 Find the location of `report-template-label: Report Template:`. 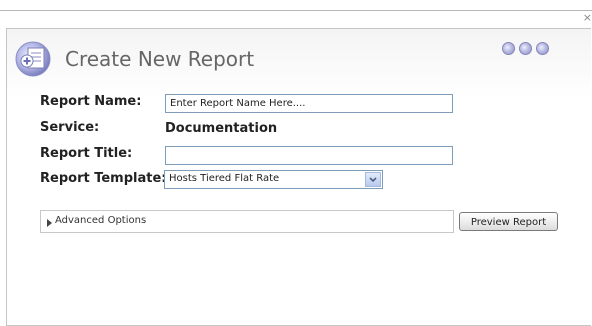

report-template-label: Report Template: is located at coordinates (103, 178).